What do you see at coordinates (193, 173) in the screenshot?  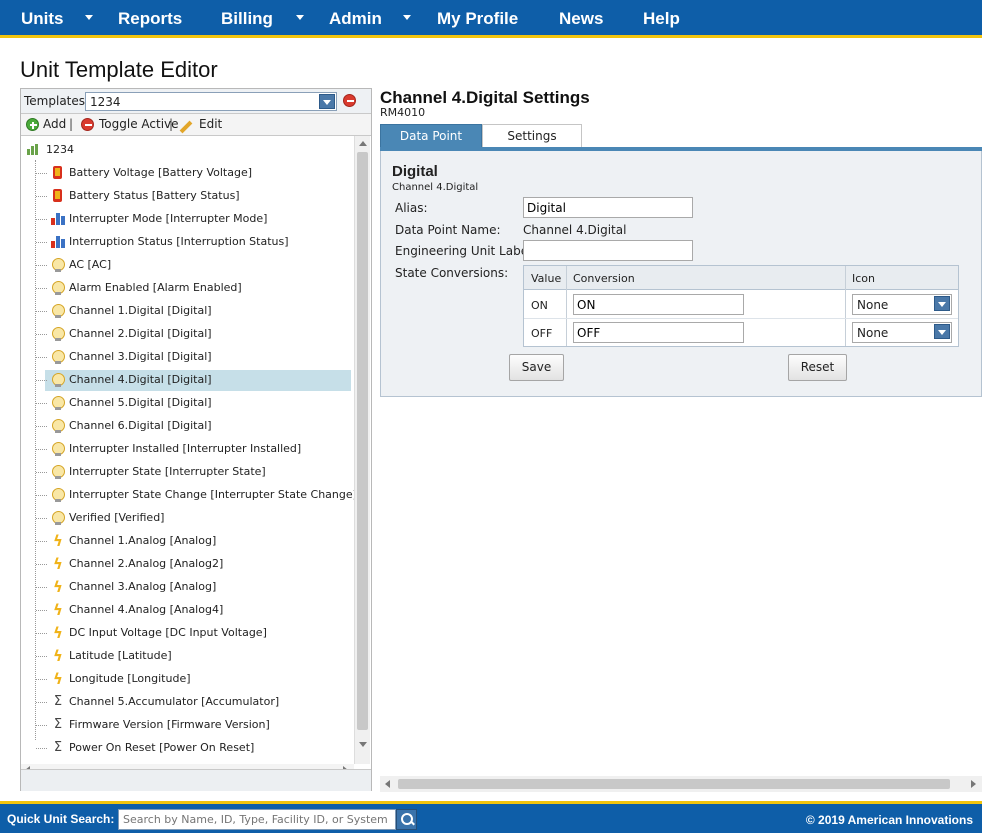 I see `tree-item: Battery Voltage [Battery Voltage]` at bounding box center [193, 173].